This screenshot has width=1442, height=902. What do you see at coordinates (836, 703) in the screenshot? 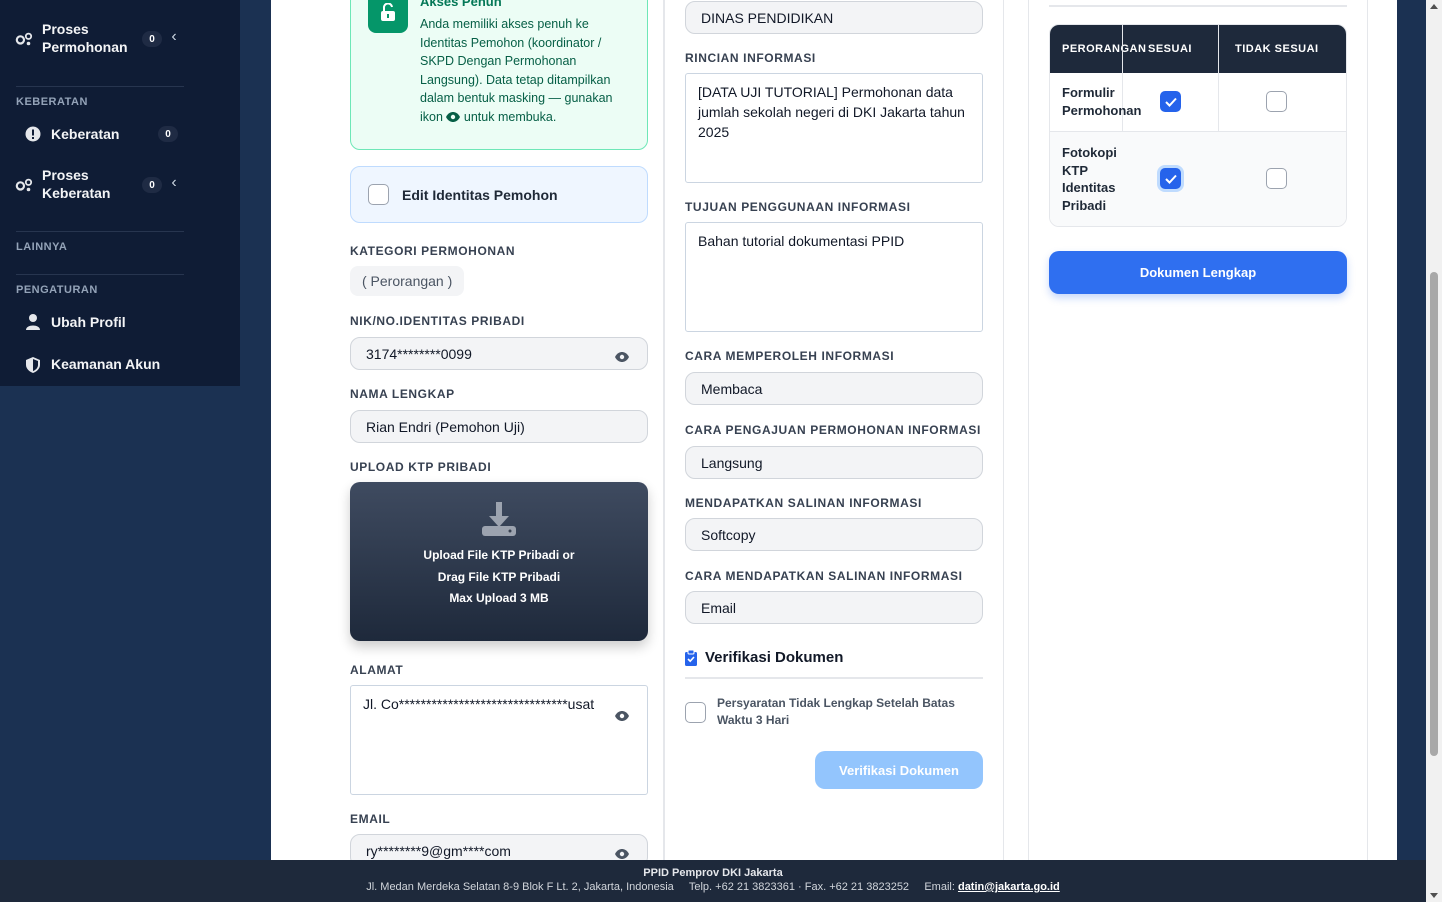
I see `persyaratan-label-line1: Persyaratan Tidak Lengkap Setelah Batas` at bounding box center [836, 703].